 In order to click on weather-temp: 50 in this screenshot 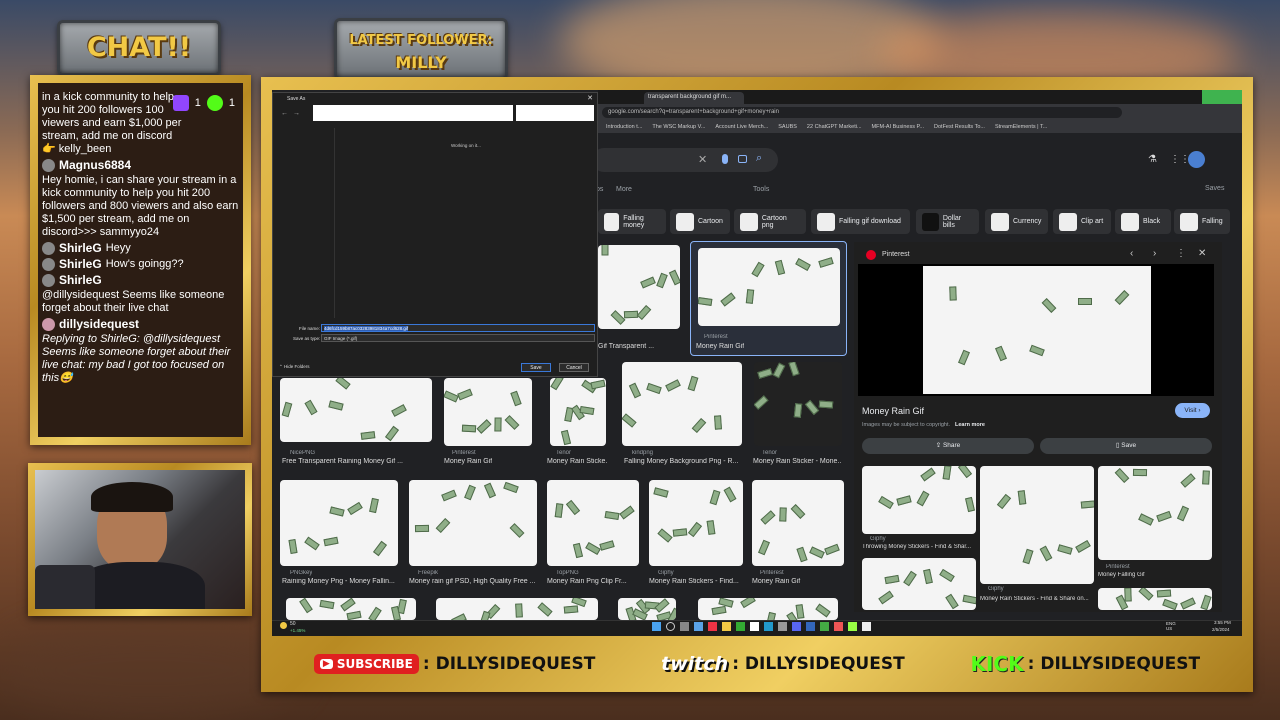, I will do `click(293, 624)`.